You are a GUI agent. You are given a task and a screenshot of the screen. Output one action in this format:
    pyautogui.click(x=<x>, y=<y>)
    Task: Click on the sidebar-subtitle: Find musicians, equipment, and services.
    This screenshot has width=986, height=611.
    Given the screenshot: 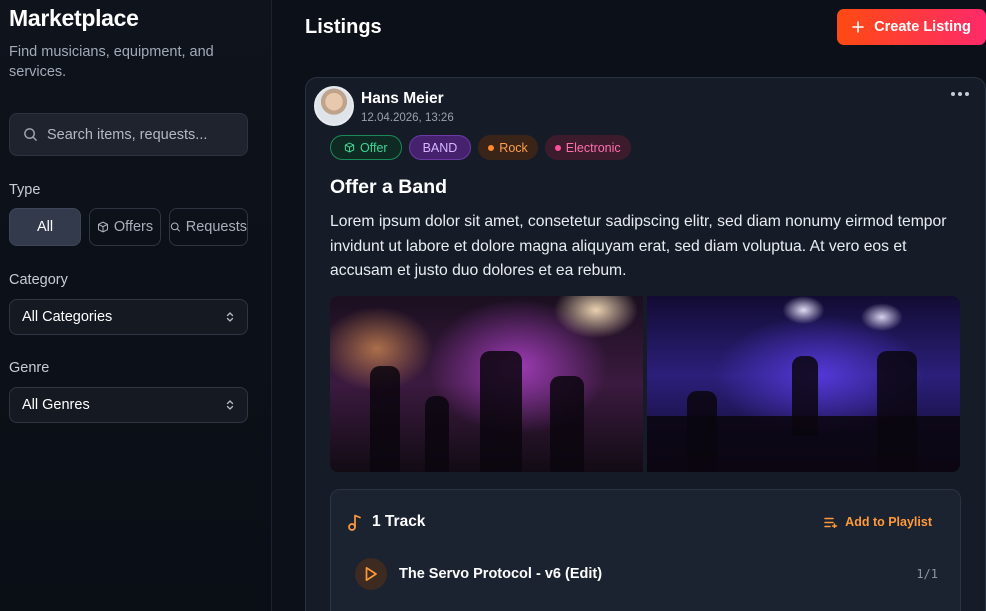 What is the action you would take?
    pyautogui.click(x=111, y=62)
    